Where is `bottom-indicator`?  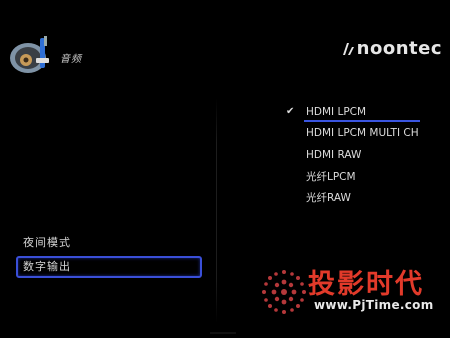 bottom-indicator is located at coordinates (223, 333).